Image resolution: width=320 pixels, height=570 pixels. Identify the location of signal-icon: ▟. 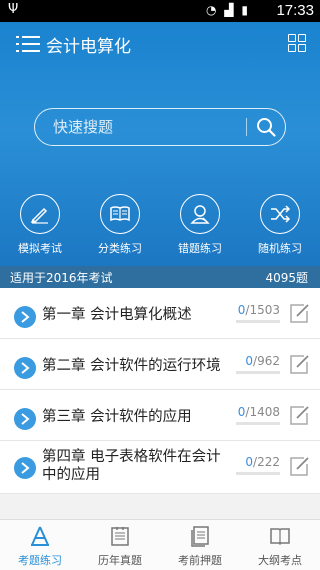
(230, 10).